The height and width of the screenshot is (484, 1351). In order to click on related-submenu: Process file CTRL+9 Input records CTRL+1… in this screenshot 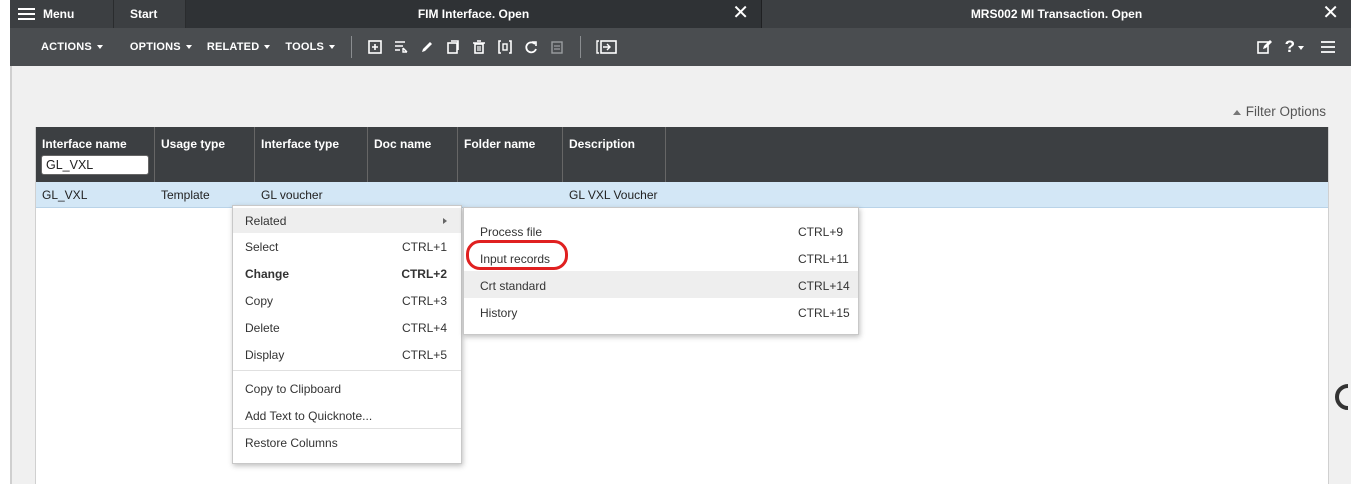, I will do `click(661, 271)`.